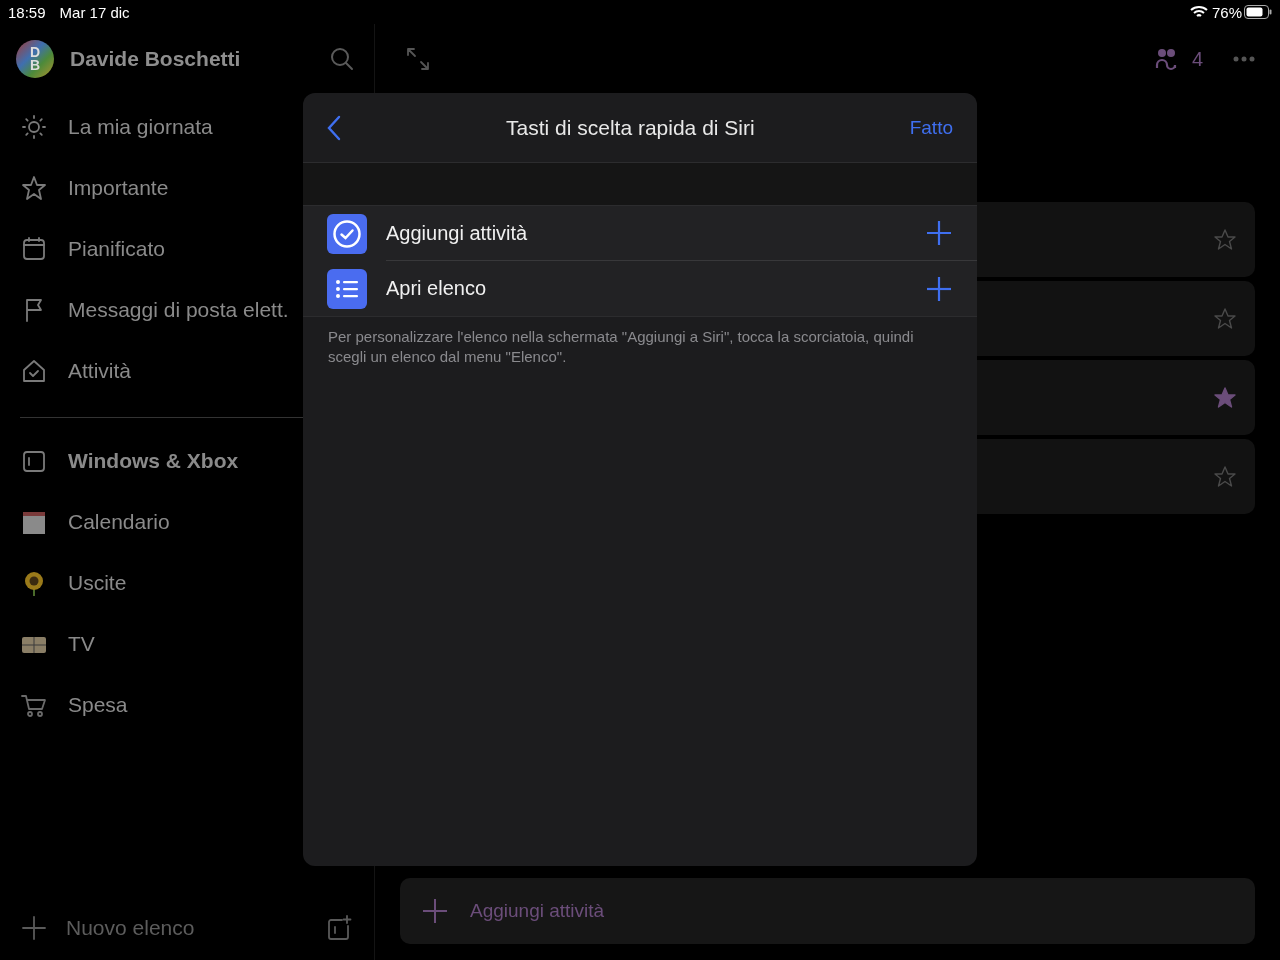 The width and height of the screenshot is (1280, 960). I want to click on add-task-field: Aggiungi attività, so click(861, 911).